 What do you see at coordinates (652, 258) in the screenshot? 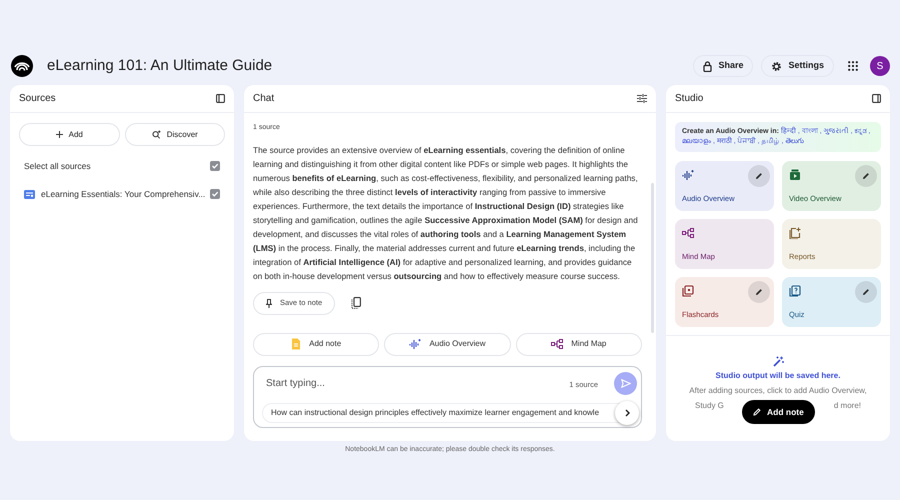
I see `scrollbar-thumb` at bounding box center [652, 258].